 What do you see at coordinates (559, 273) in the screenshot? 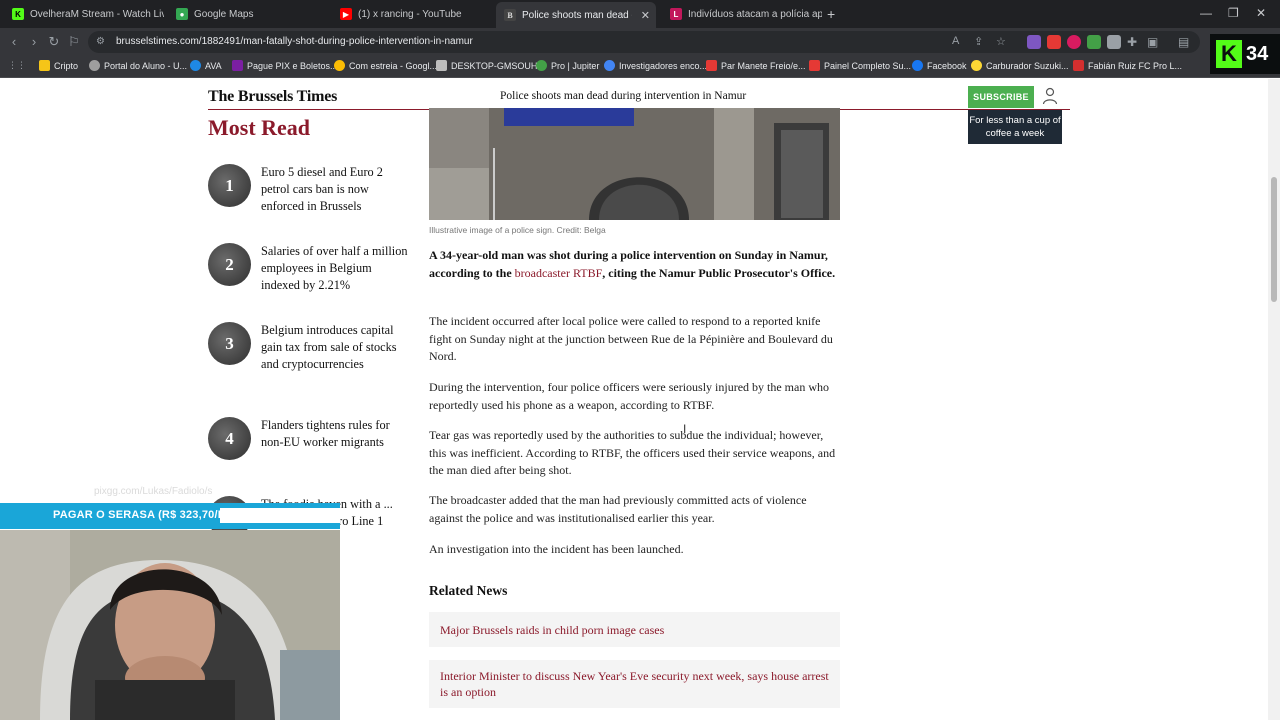
I see `rtbf-link: broadcaster RTBF` at bounding box center [559, 273].